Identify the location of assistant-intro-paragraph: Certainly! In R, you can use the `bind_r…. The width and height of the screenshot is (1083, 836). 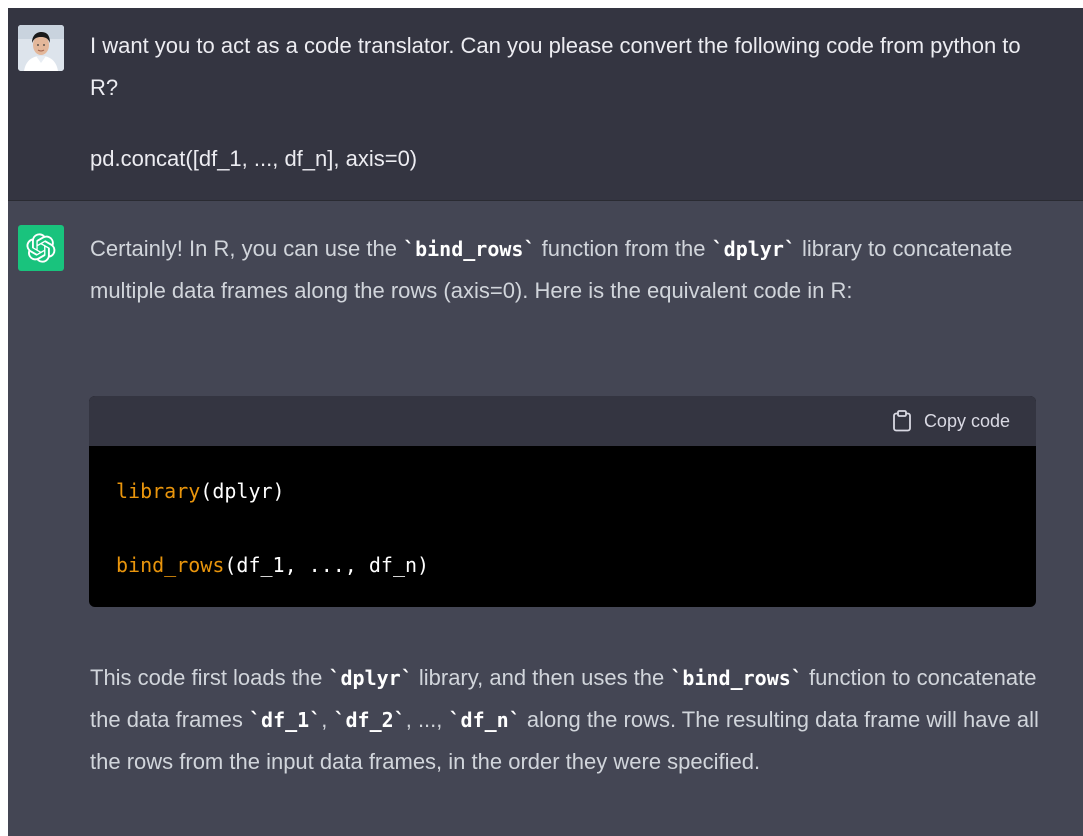
(570, 270).